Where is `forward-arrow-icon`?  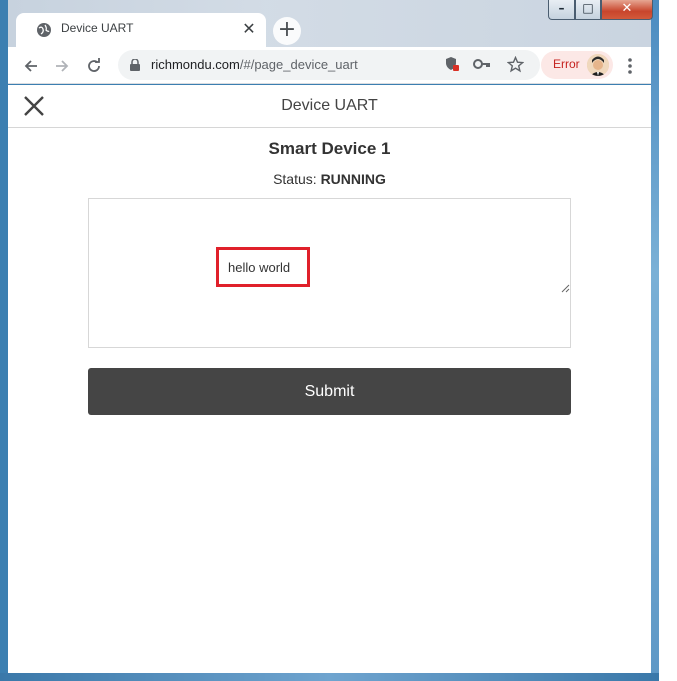
forward-arrow-icon is located at coordinates (62, 66).